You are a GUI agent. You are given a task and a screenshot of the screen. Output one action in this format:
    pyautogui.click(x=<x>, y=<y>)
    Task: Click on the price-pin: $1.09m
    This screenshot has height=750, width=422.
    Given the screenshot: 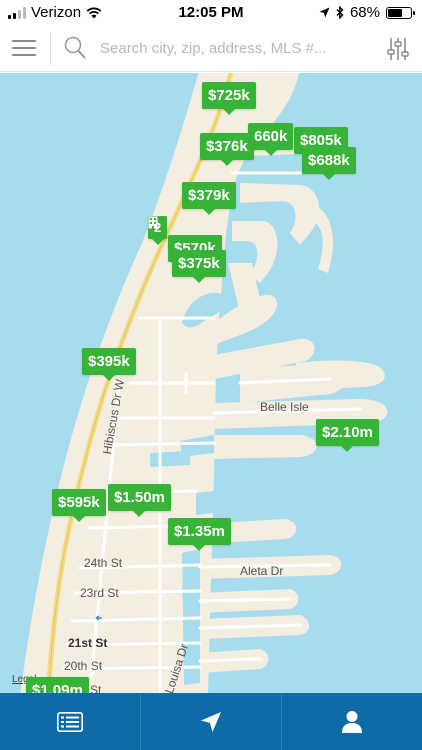 What is the action you would take?
    pyautogui.click(x=57, y=685)
    